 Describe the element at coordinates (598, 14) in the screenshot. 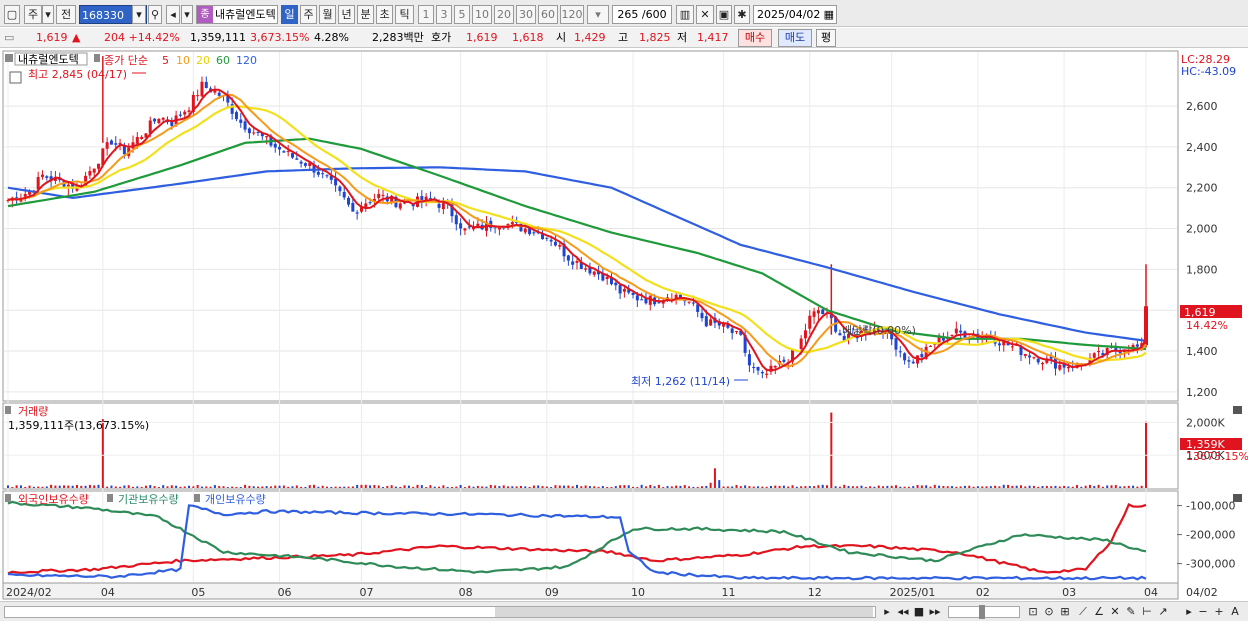

I see `interval-dropdown-icon: ▾` at that location.